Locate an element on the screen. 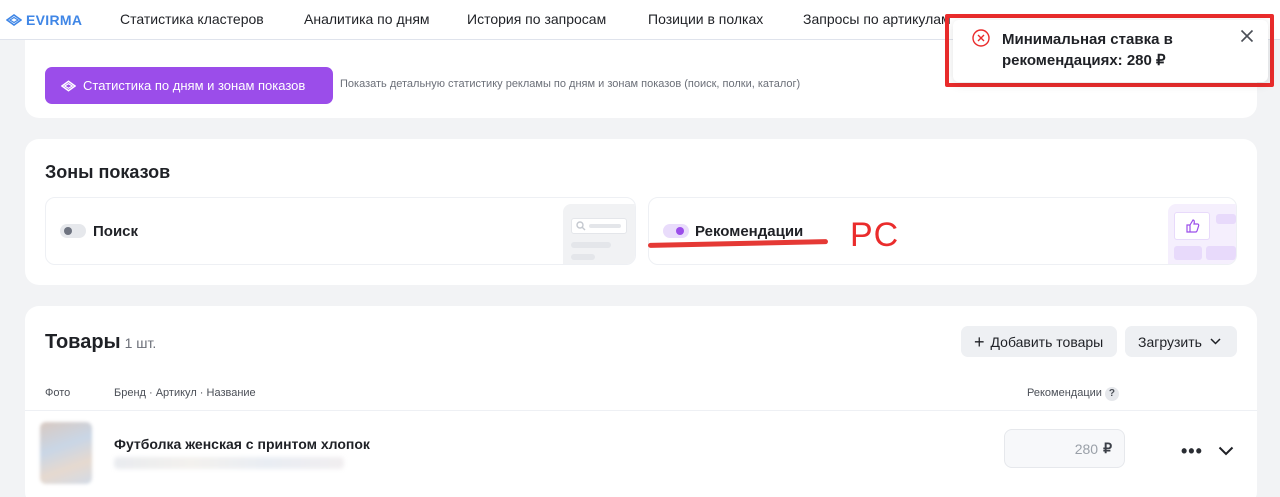 The height and width of the screenshot is (497, 1280). nav-item-daily-analytics: Аналитика по дням is located at coordinates (367, 19).